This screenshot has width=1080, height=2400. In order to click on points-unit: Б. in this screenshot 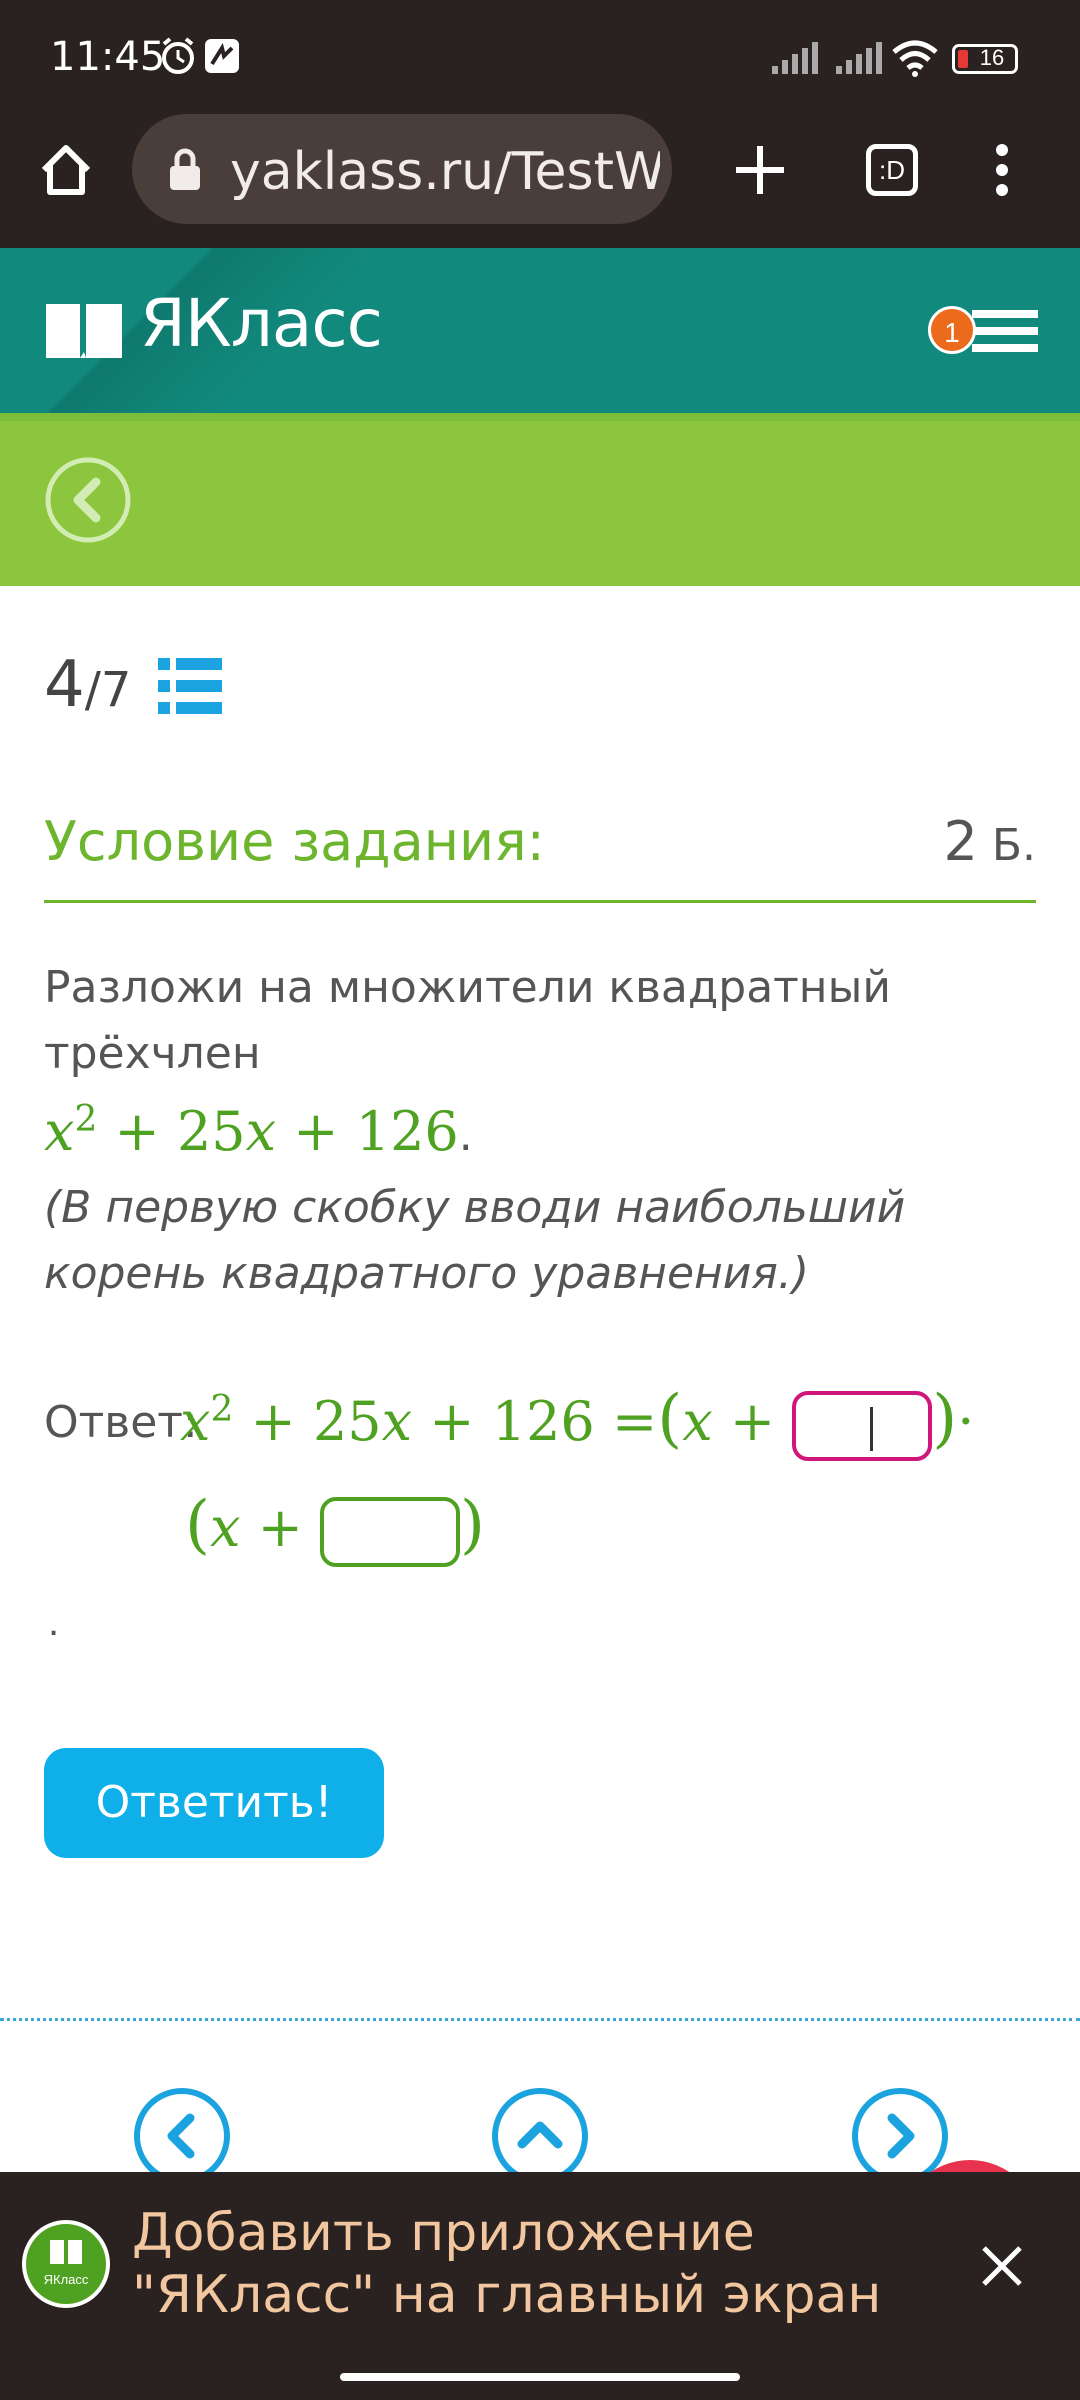, I will do `click(1006, 845)`.